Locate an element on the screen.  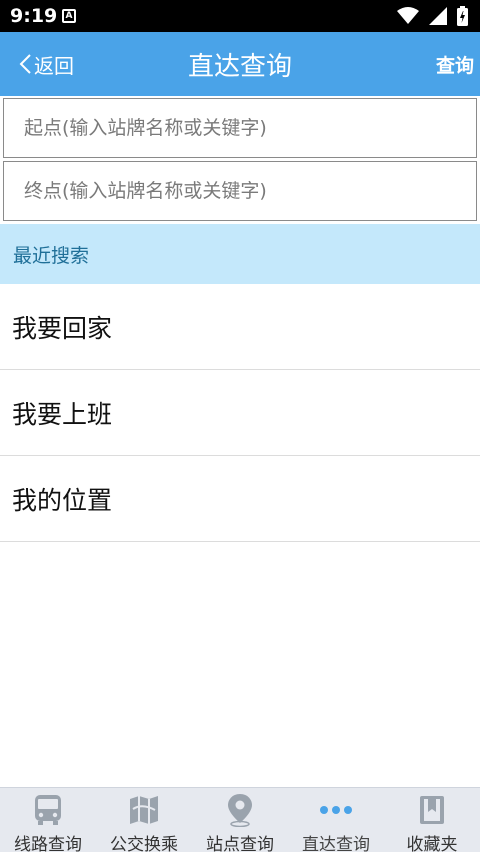
tab-direct-query: 直达查询 is located at coordinates (336, 820).